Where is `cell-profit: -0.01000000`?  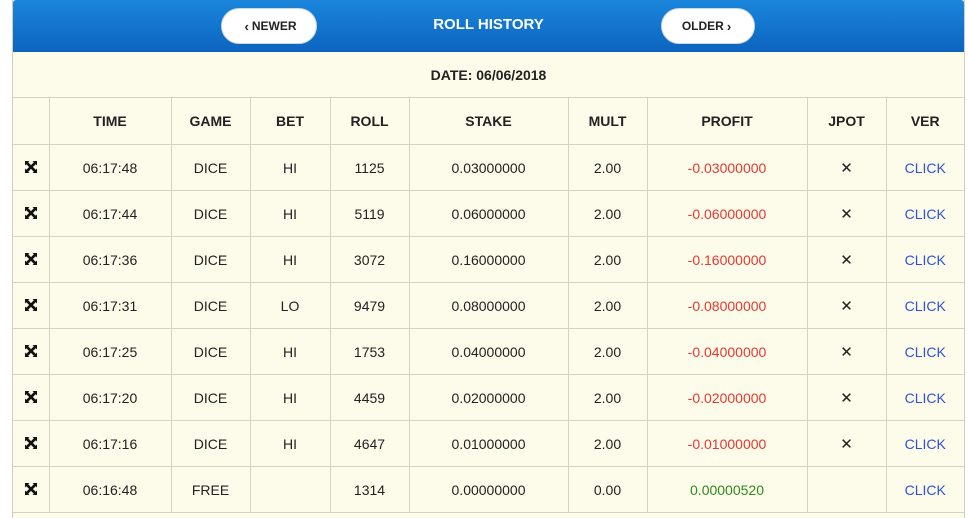
cell-profit: -0.01000000 is located at coordinates (727, 443).